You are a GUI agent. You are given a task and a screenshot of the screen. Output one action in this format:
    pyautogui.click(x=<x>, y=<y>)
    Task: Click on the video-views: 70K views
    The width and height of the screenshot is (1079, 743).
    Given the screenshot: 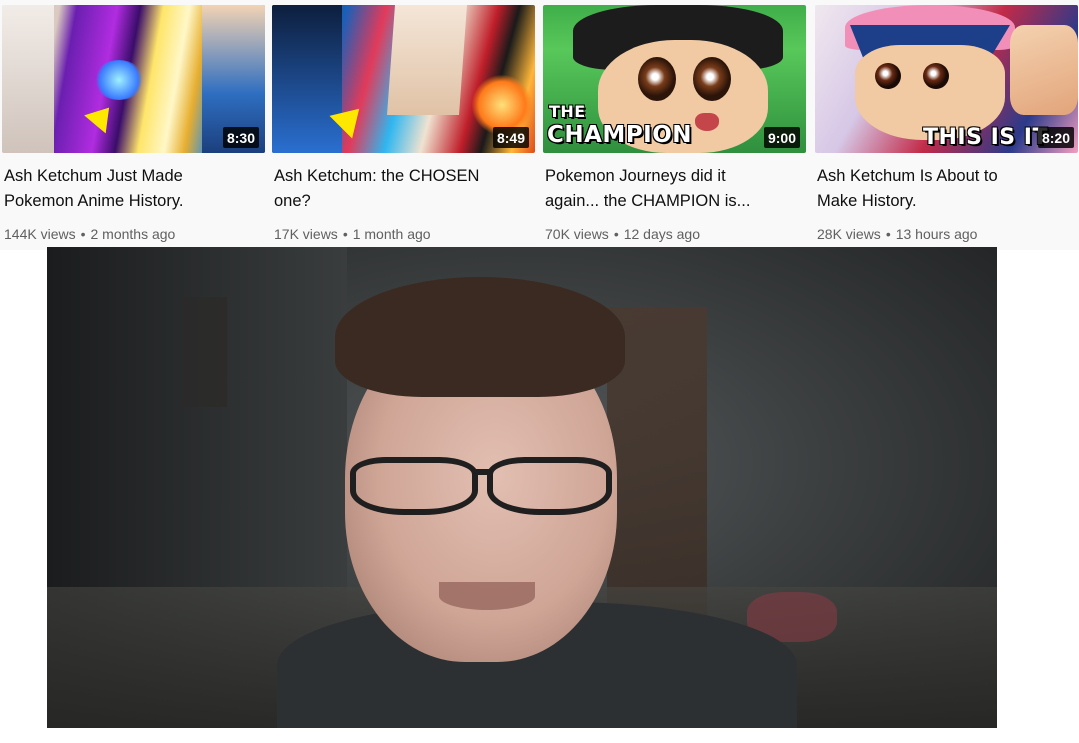 What is the action you would take?
    pyautogui.click(x=577, y=234)
    